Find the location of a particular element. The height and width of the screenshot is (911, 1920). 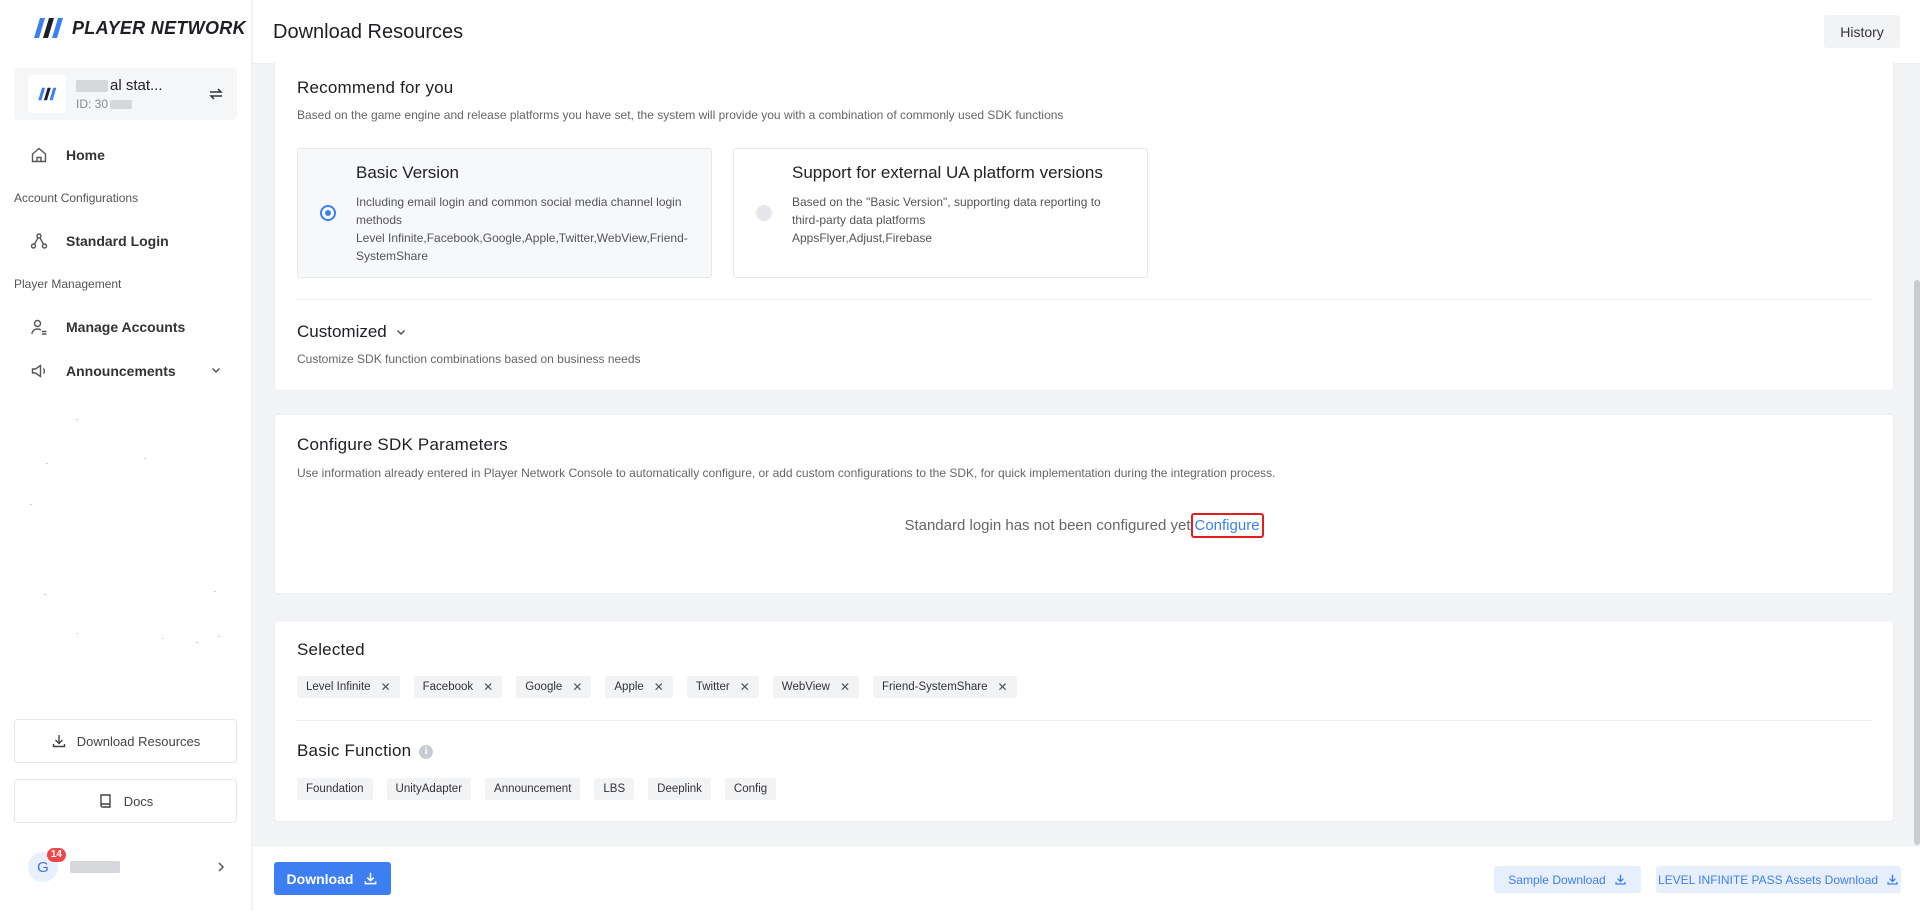

book-icon is located at coordinates (105, 801).